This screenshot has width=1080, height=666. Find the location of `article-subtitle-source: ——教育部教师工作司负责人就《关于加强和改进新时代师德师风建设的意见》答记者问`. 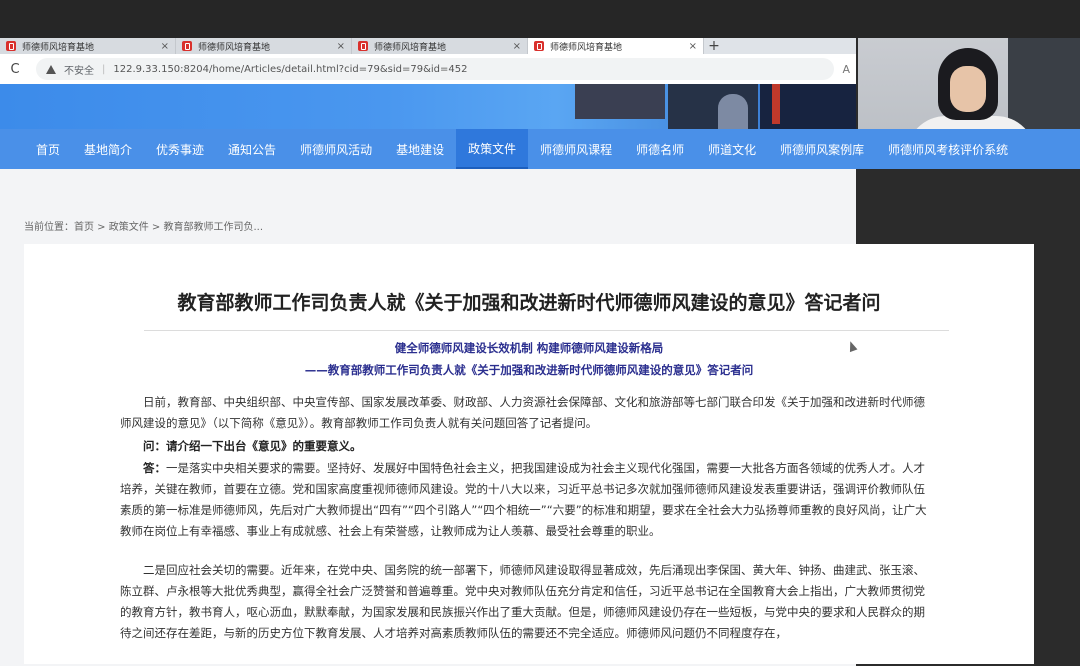

article-subtitle-source: ——教育部教师工作司负责人就《关于加强和改进新时代师德师风建设的意见》答记者问 is located at coordinates (529, 370).